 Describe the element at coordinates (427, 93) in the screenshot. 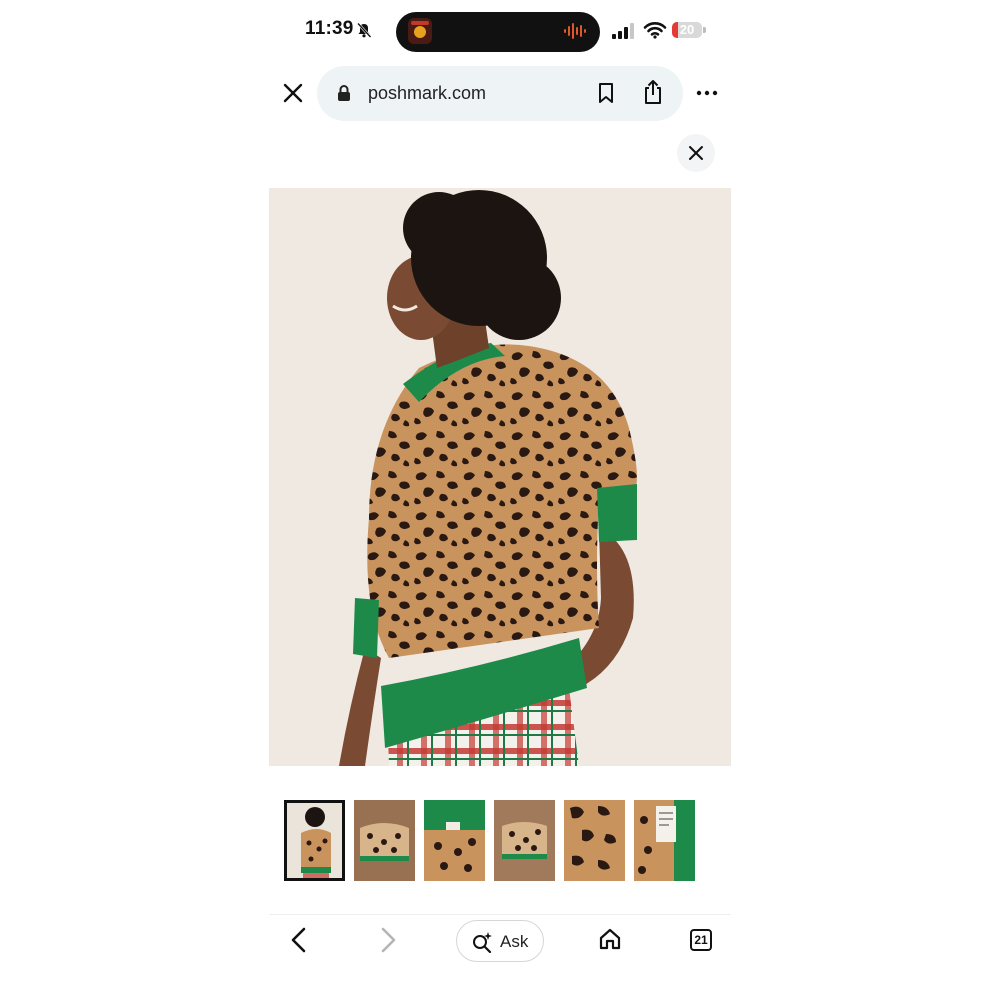

I see `url-text: poshmark.com` at that location.